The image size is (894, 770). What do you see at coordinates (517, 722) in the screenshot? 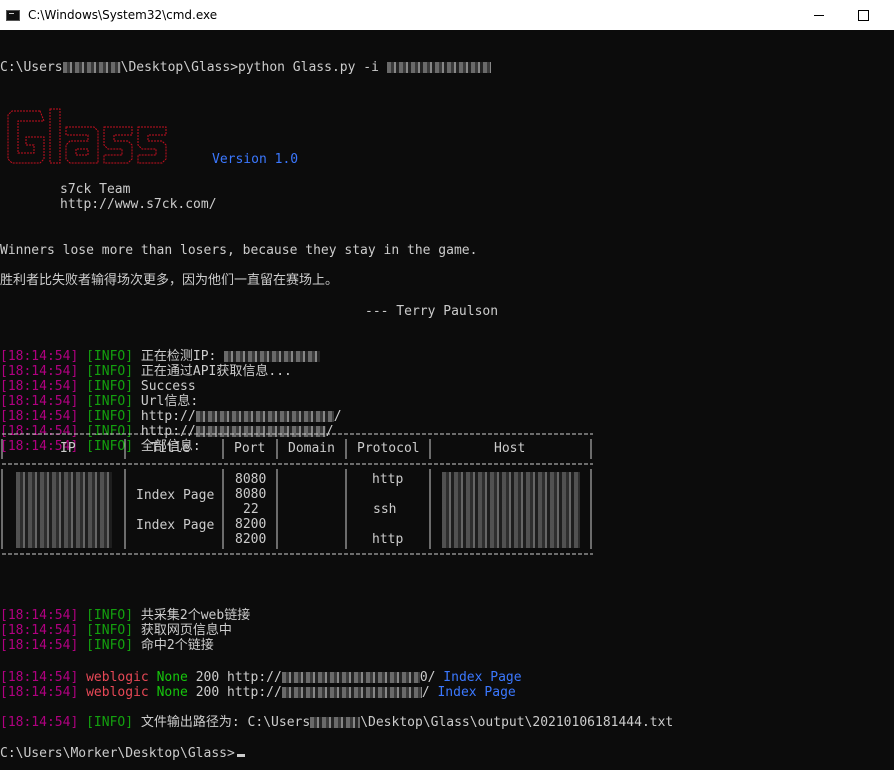
I see `output-file-path: \Desktop\Glass\output\20210106181444.txt` at bounding box center [517, 722].